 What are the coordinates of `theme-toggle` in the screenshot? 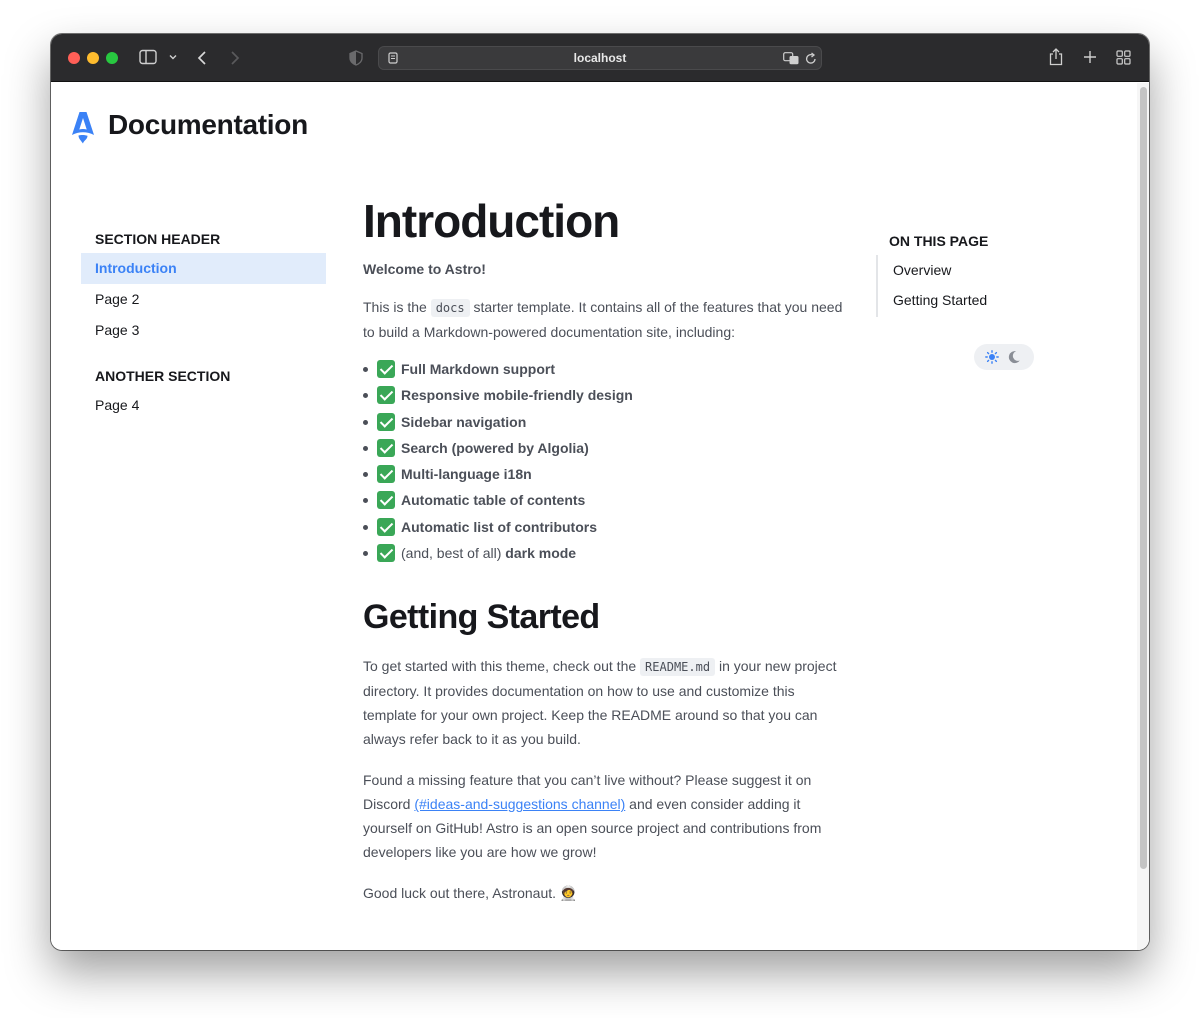 It's located at (1004, 357).